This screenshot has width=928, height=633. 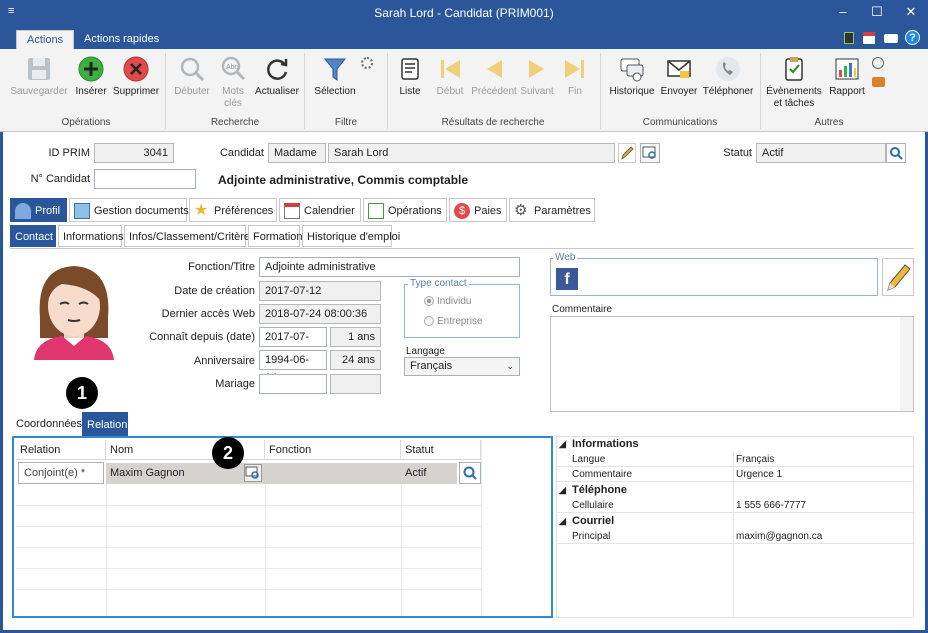 What do you see at coordinates (847, 76) in the screenshot?
I see `report-button: Rapport` at bounding box center [847, 76].